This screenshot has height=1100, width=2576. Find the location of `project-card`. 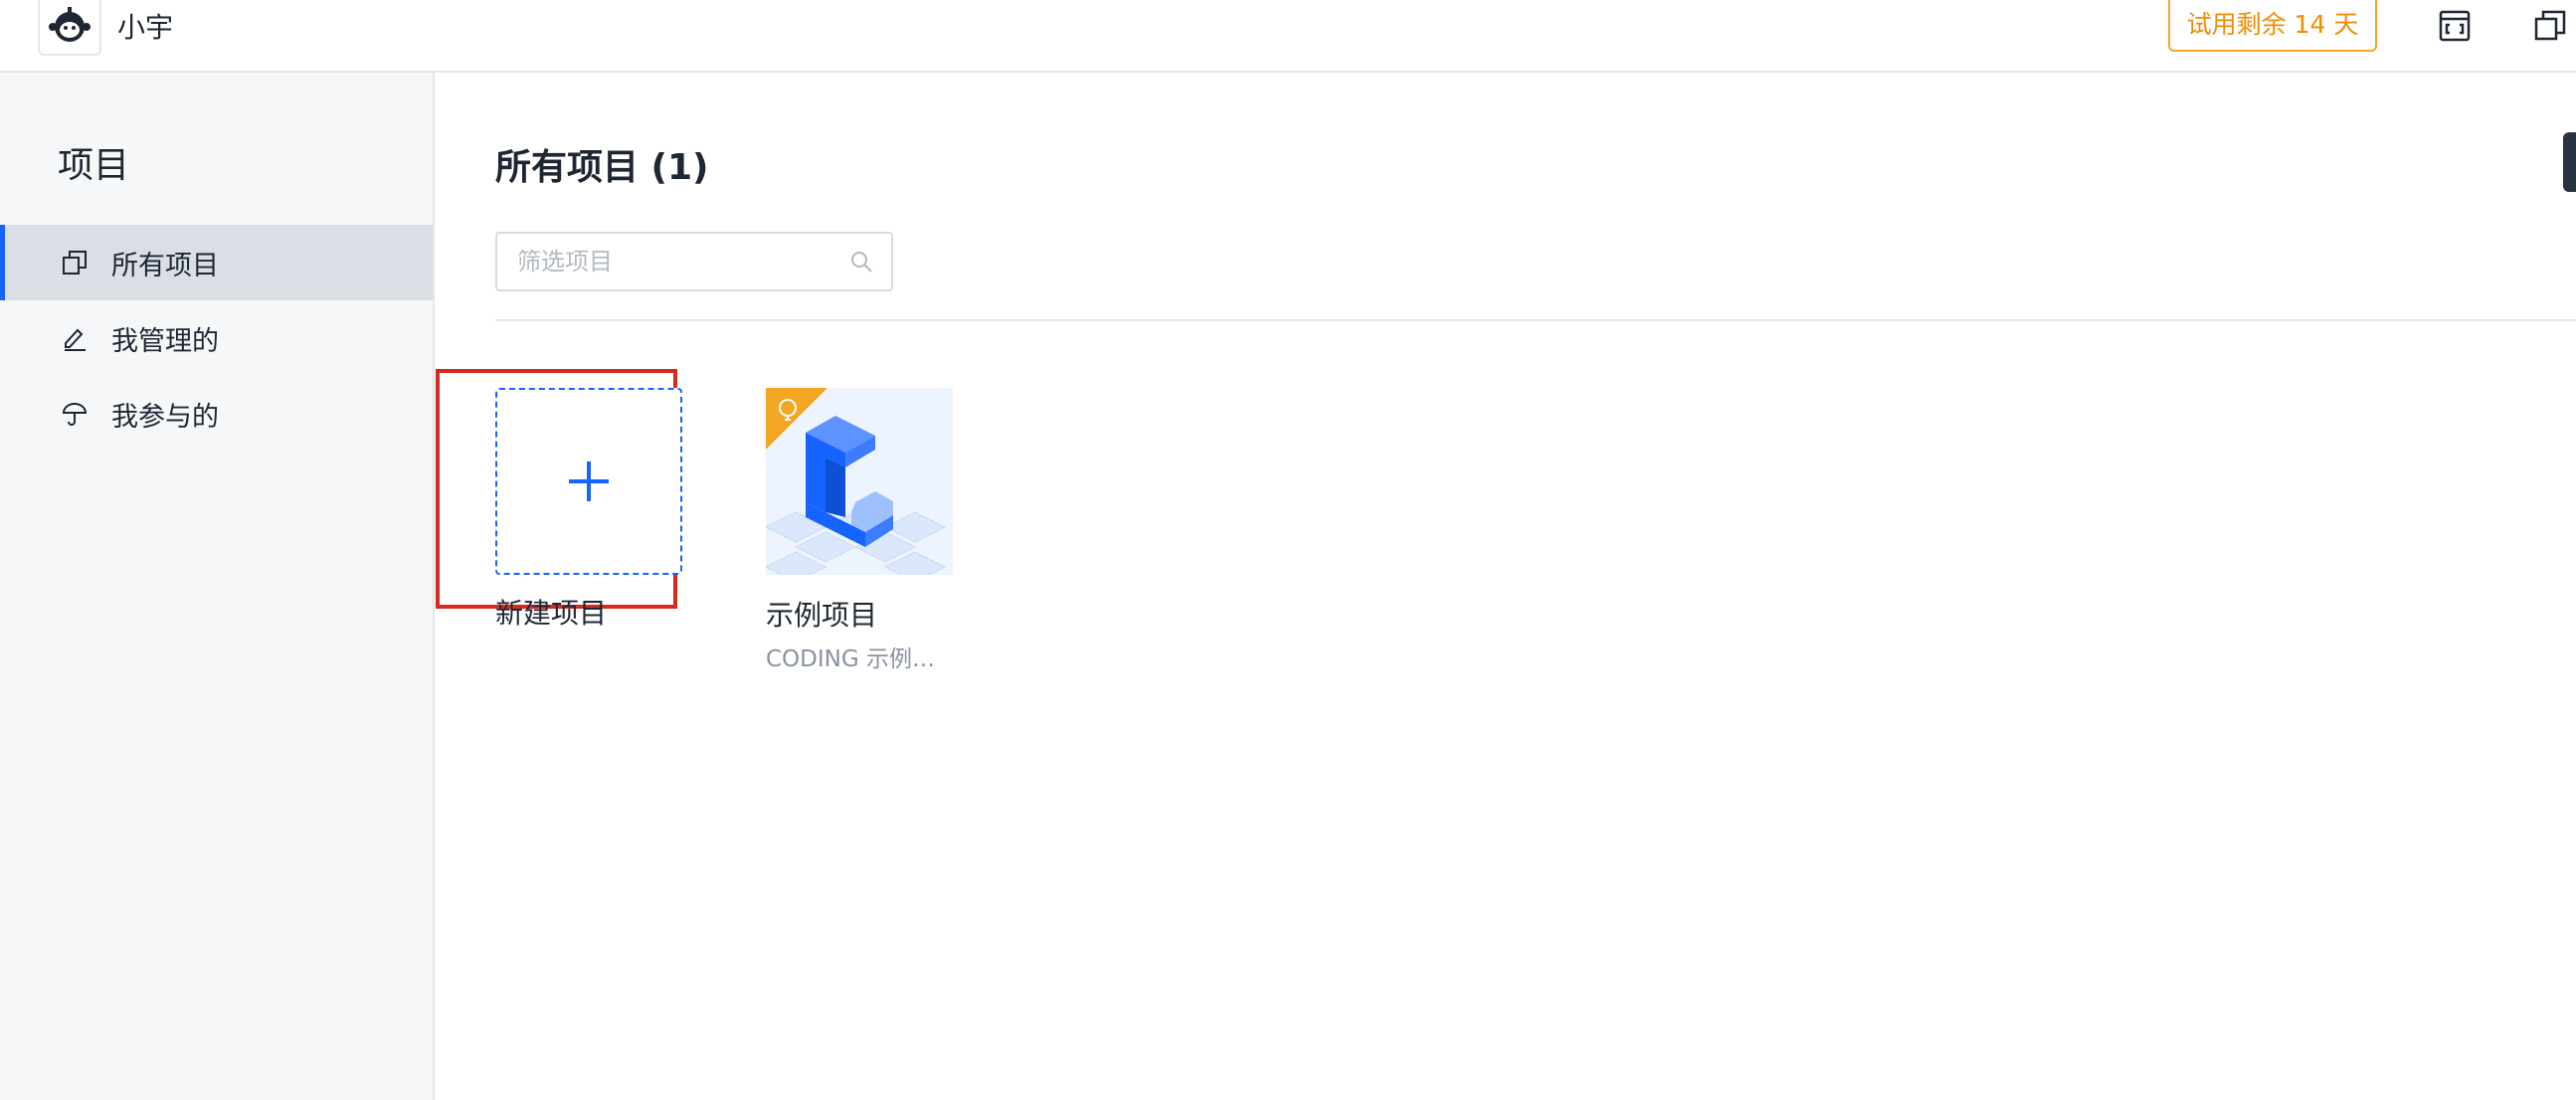

project-card is located at coordinates (859, 481).